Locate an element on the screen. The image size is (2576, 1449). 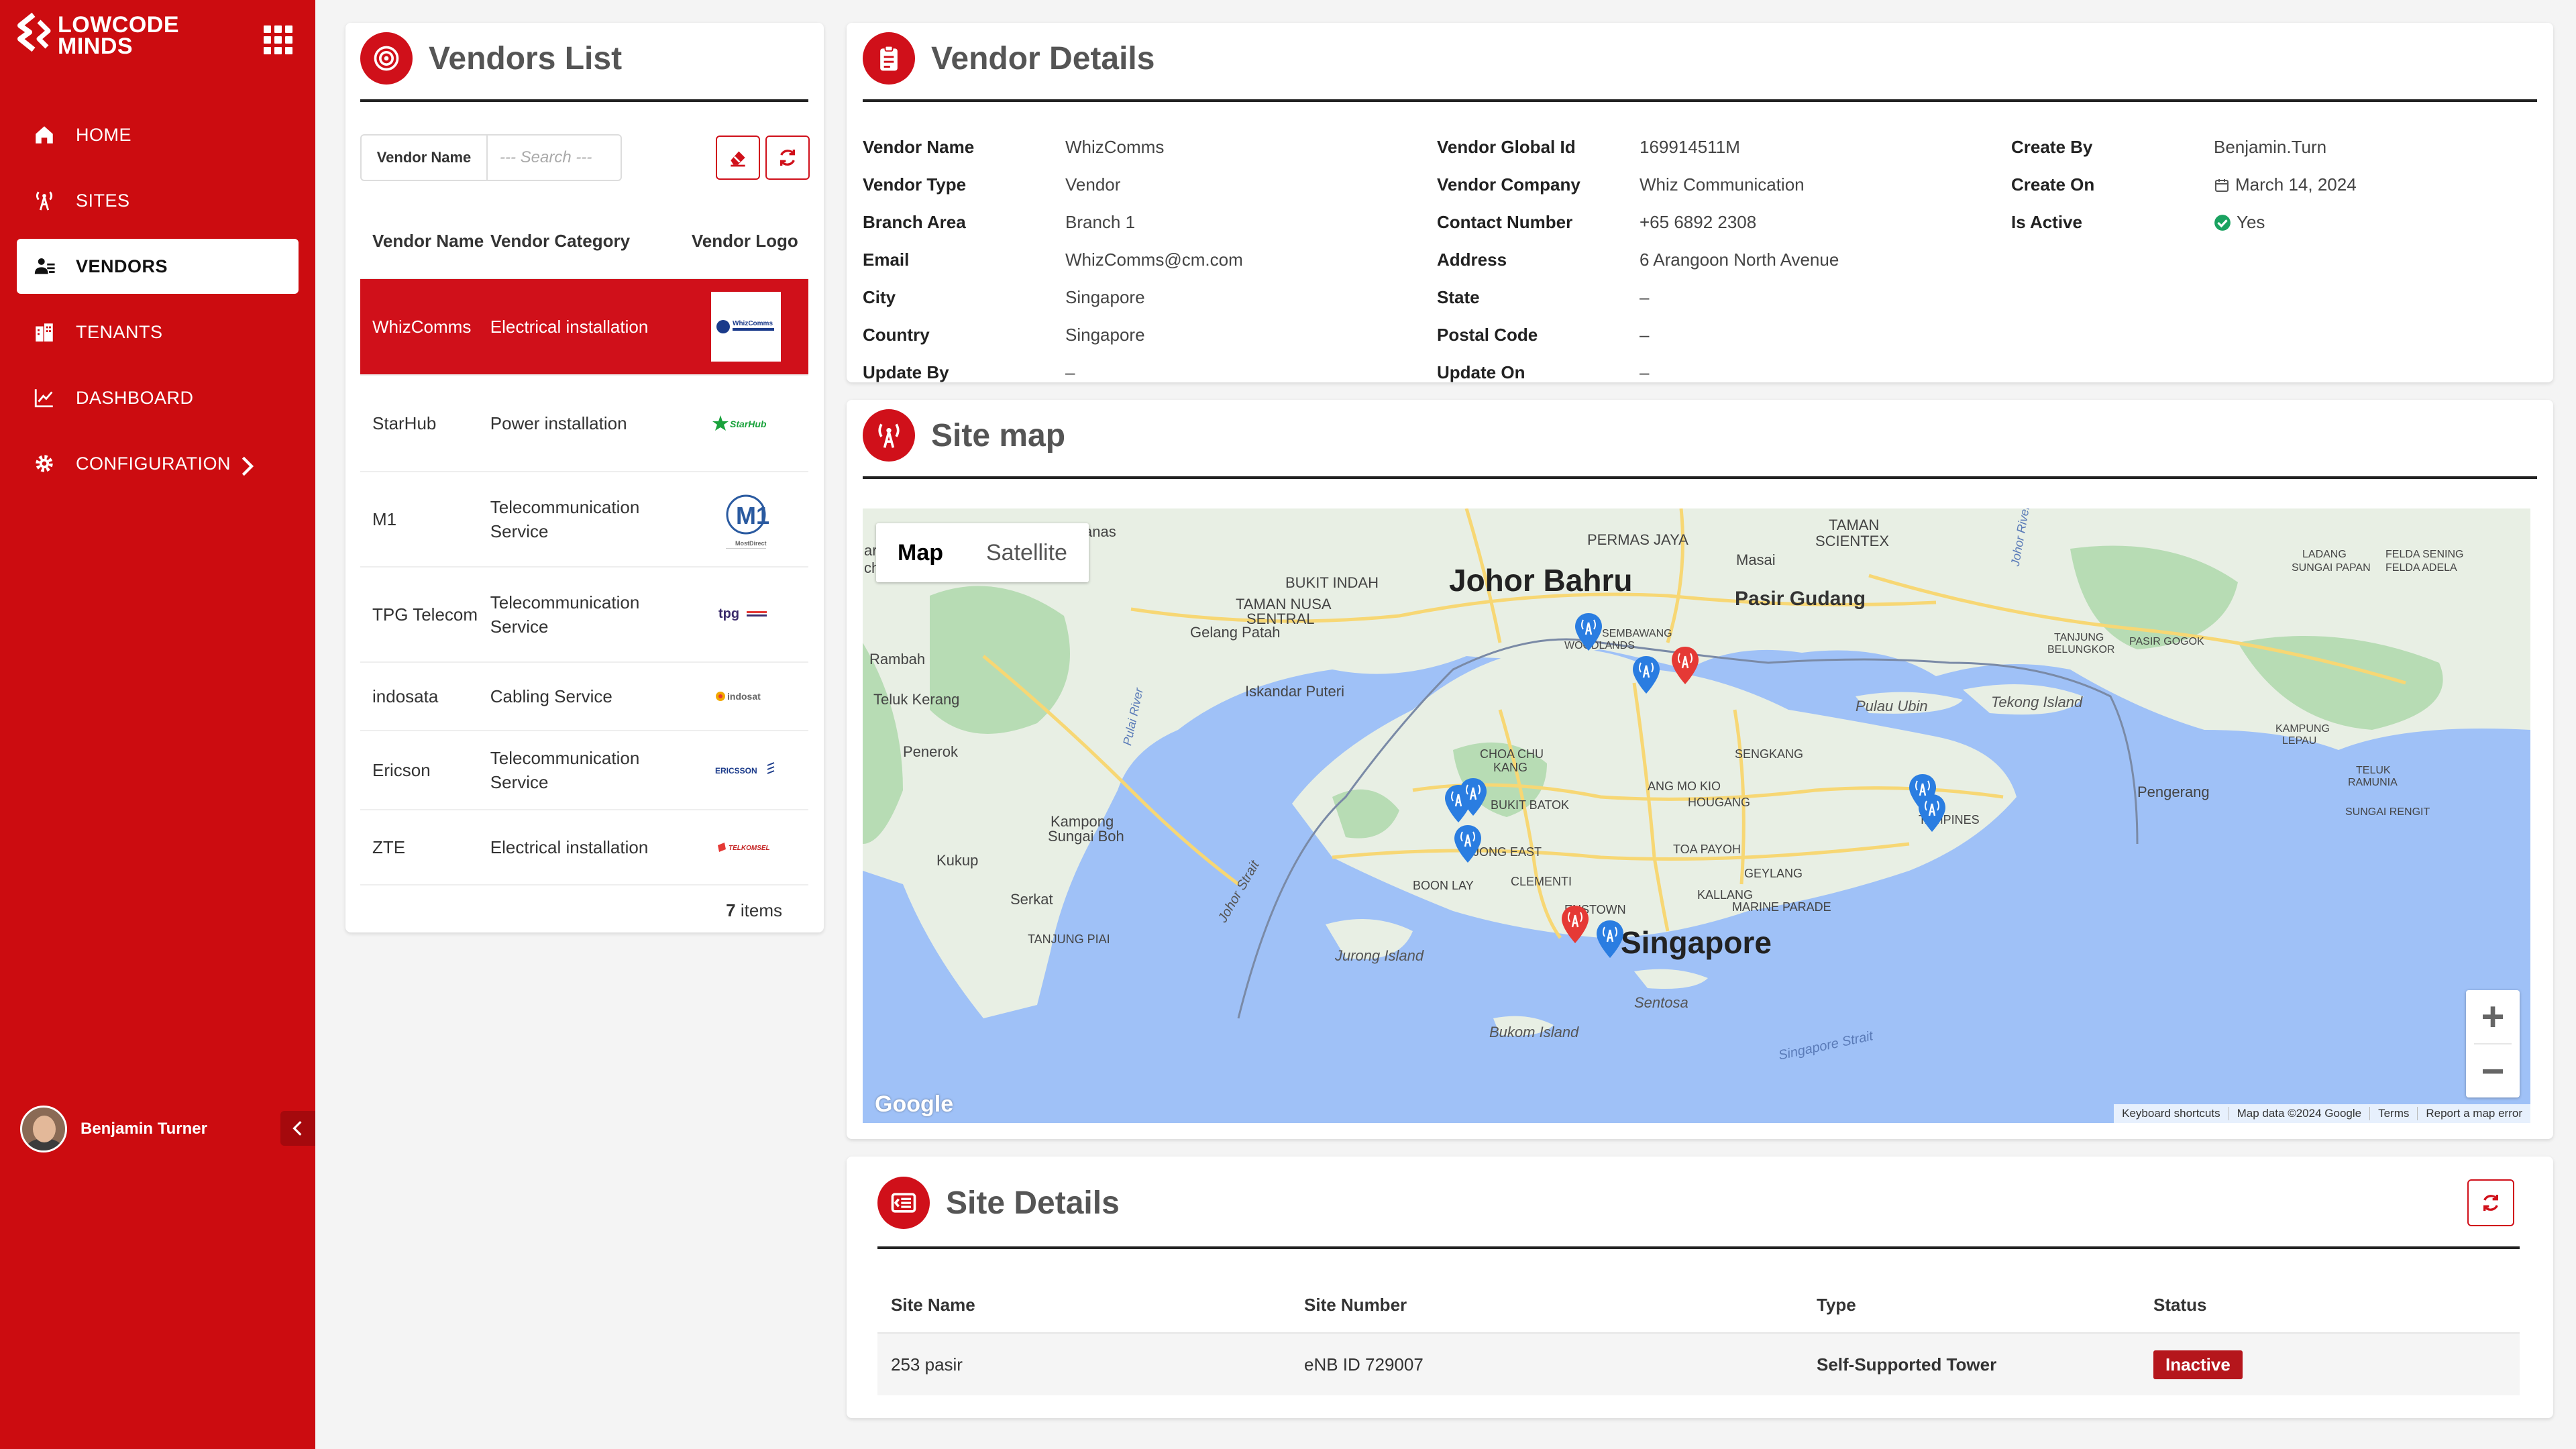
nav-item-sites: SITES is located at coordinates (158, 200).